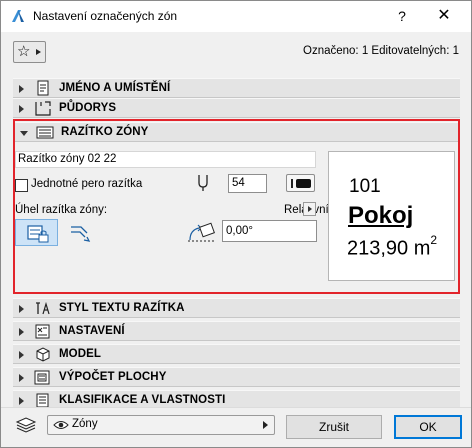 The height and width of the screenshot is (448, 472). I want to click on relative-popup-button, so click(309, 209).